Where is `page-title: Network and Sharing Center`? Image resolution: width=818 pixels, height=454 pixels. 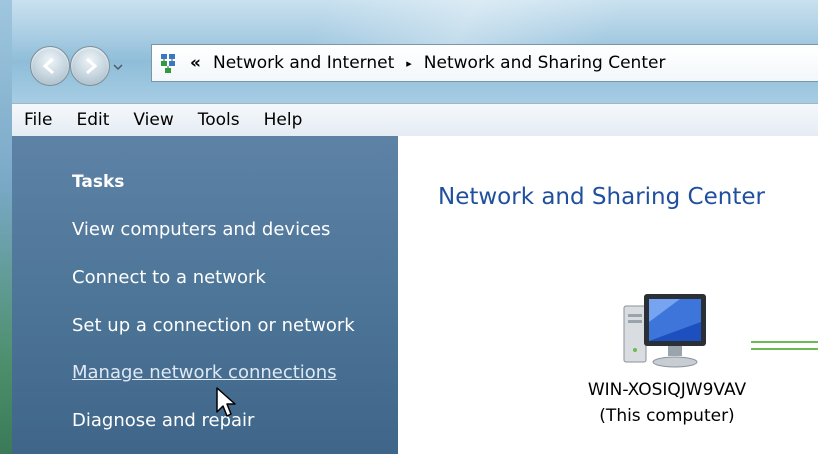 page-title: Network and Sharing Center is located at coordinates (601, 197).